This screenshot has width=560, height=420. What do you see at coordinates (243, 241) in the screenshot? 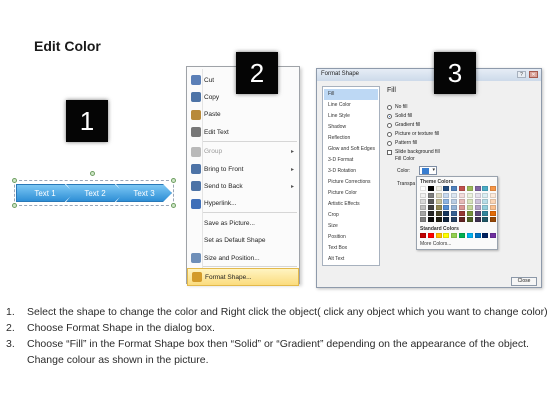
I see `menu-item-set-as-default-shape: Set as Default Shape` at bounding box center [243, 241].